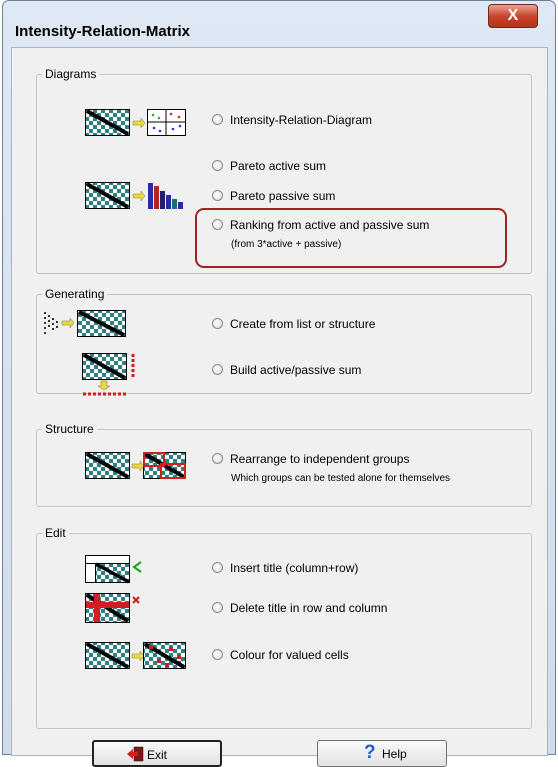  What do you see at coordinates (370, 752) in the screenshot?
I see `help-question-icon: ?` at bounding box center [370, 752].